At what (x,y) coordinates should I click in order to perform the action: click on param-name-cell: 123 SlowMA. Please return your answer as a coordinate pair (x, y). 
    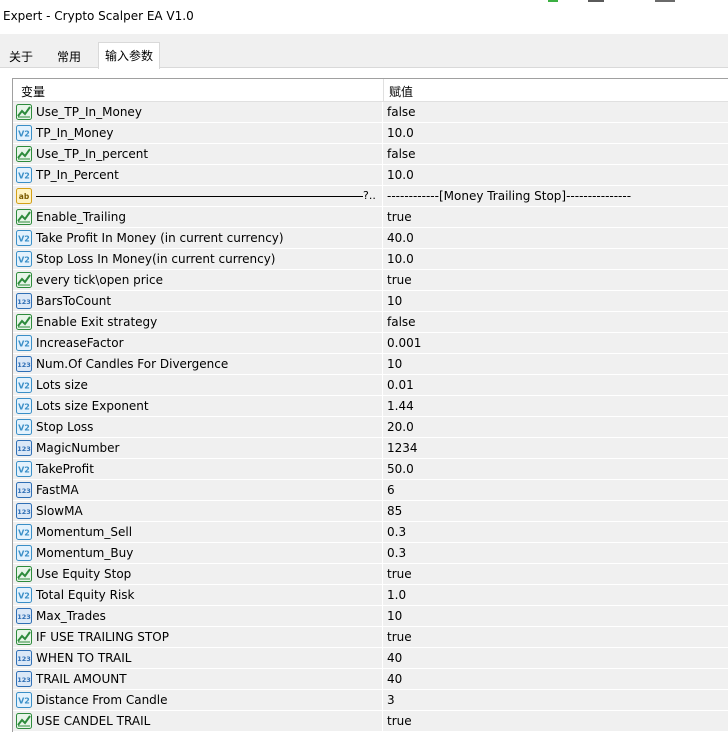
    Looking at the image, I should click on (197, 511).